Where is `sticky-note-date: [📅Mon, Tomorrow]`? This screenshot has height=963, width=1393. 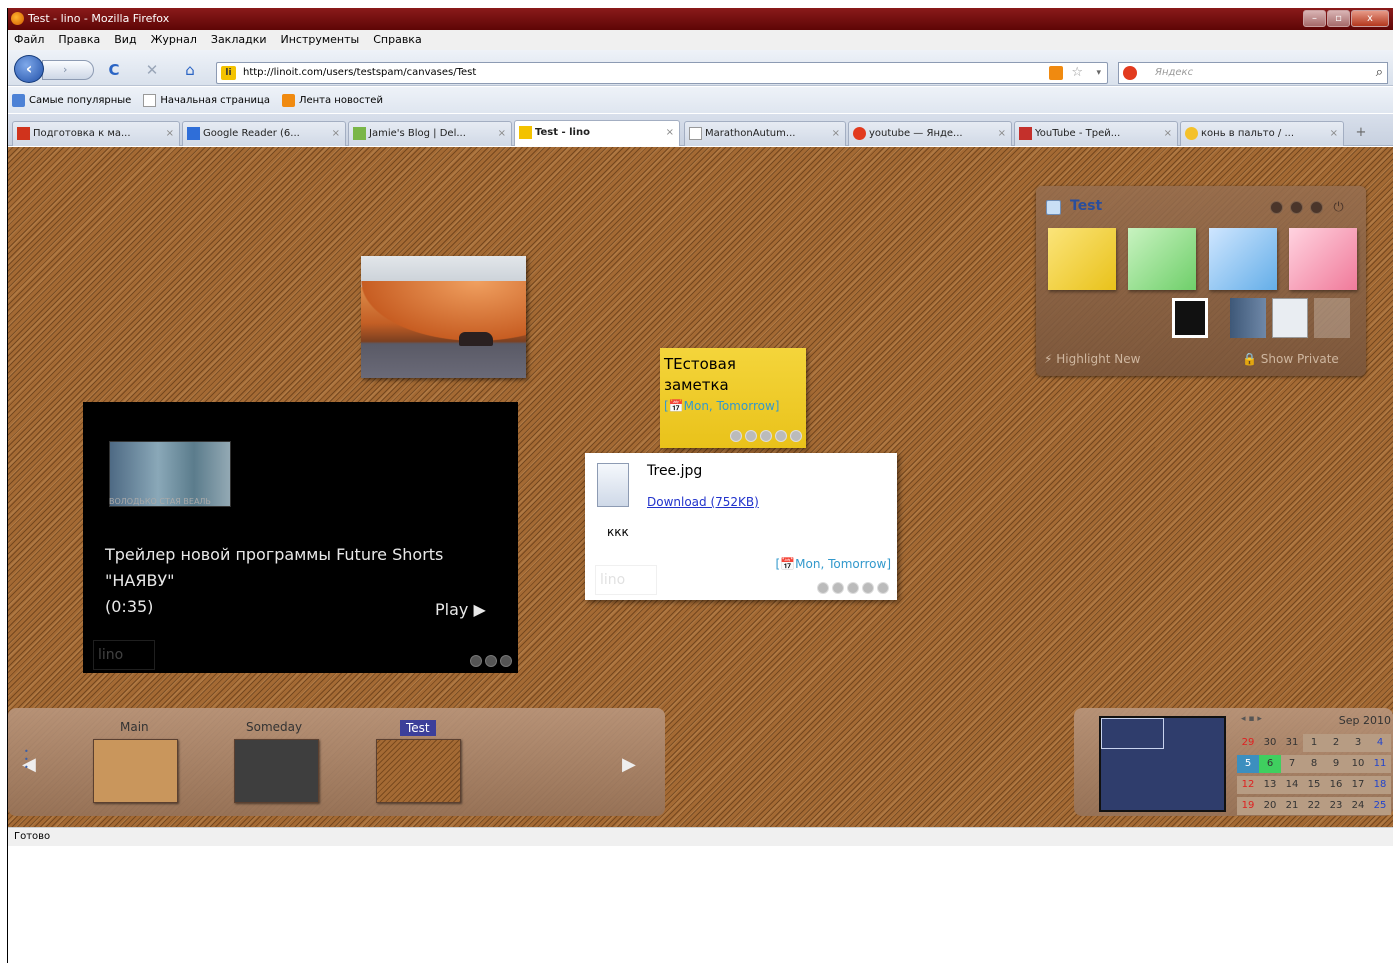
sticky-note-date: [📅Mon, Tomorrow] is located at coordinates (733, 406).